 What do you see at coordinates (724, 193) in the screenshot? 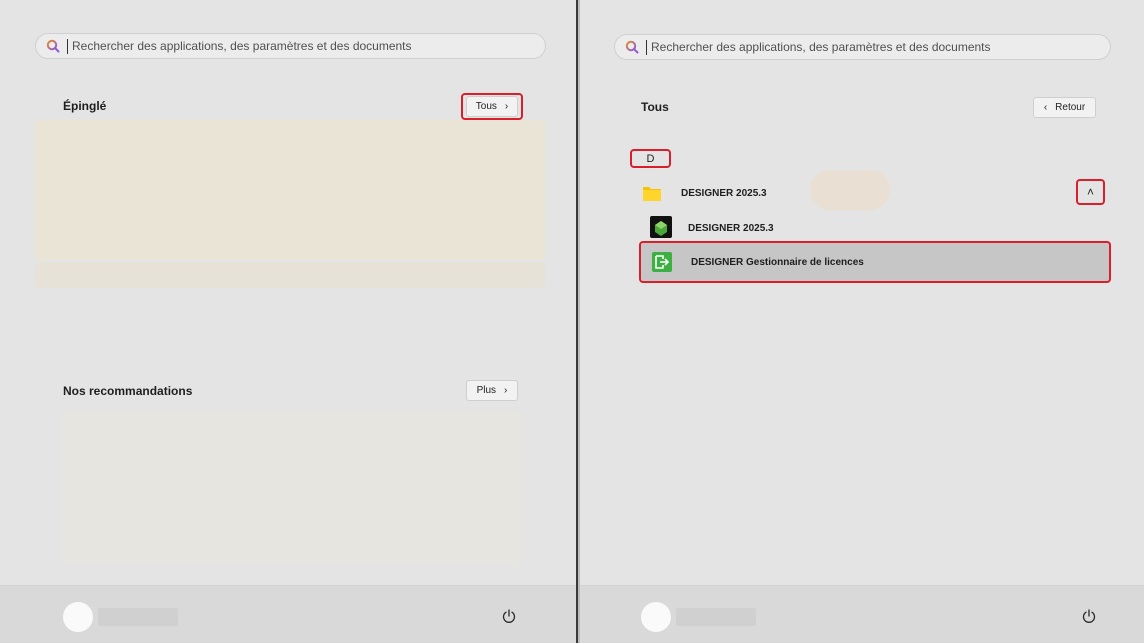
I see `folder-label: DESIGNER 2025.3` at bounding box center [724, 193].